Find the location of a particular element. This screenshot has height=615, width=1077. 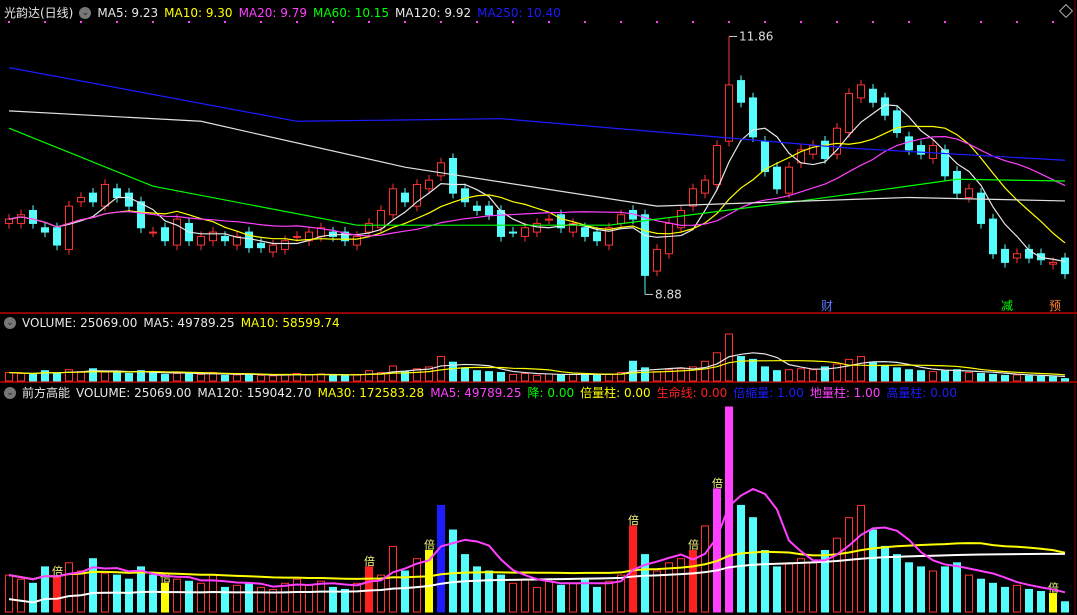

ma60-value: MA60: 10.15 is located at coordinates (351, 12).